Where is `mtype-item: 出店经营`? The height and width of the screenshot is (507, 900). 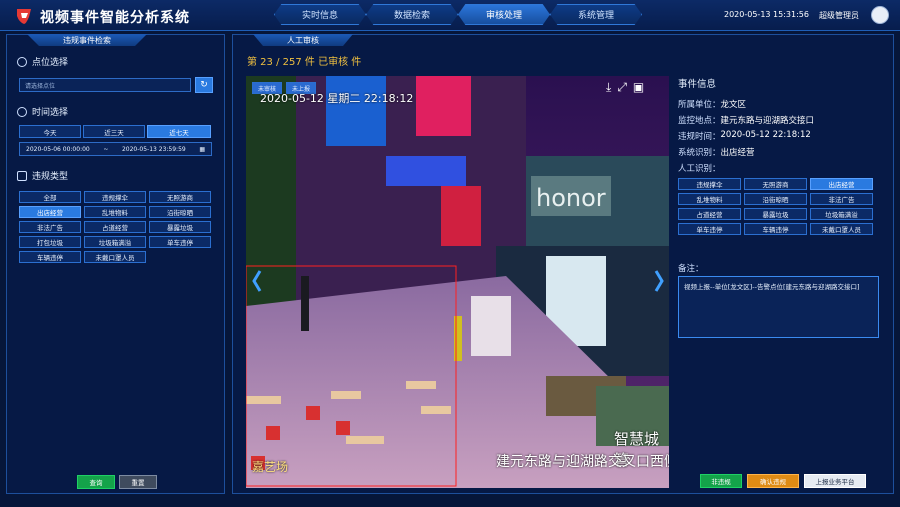 mtype-item: 出店经营 is located at coordinates (841, 184).